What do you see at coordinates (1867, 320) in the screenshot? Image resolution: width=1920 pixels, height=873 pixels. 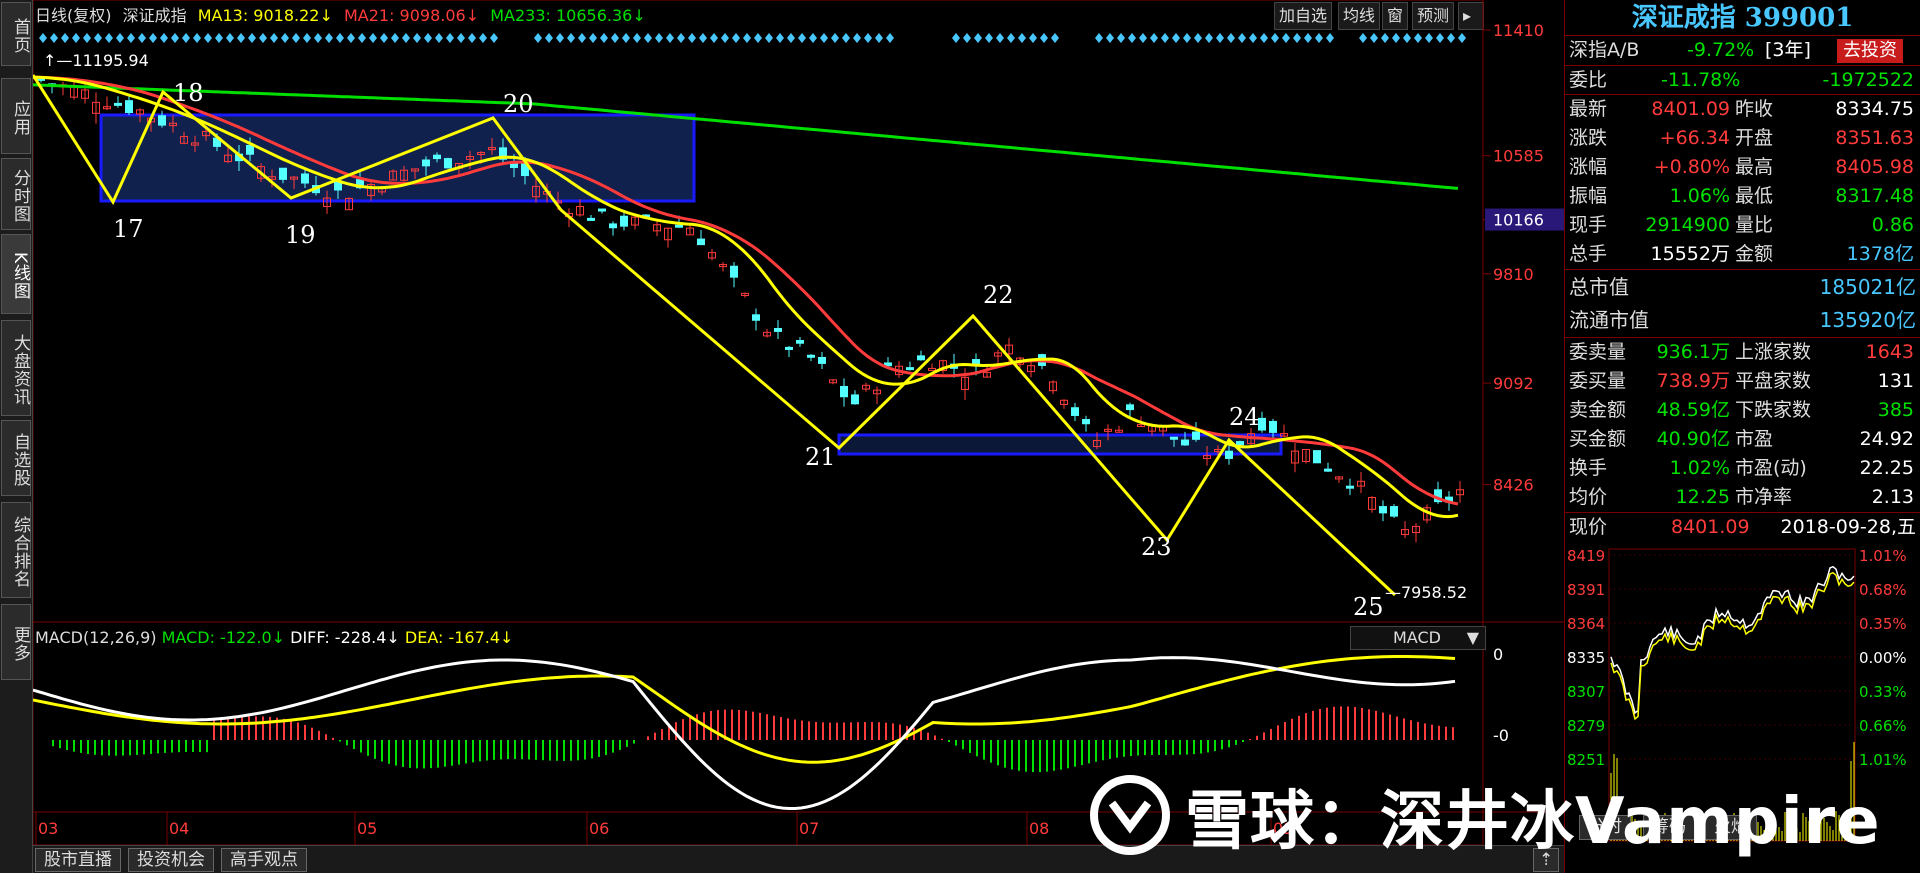 I see `float-value: 135920亿` at bounding box center [1867, 320].